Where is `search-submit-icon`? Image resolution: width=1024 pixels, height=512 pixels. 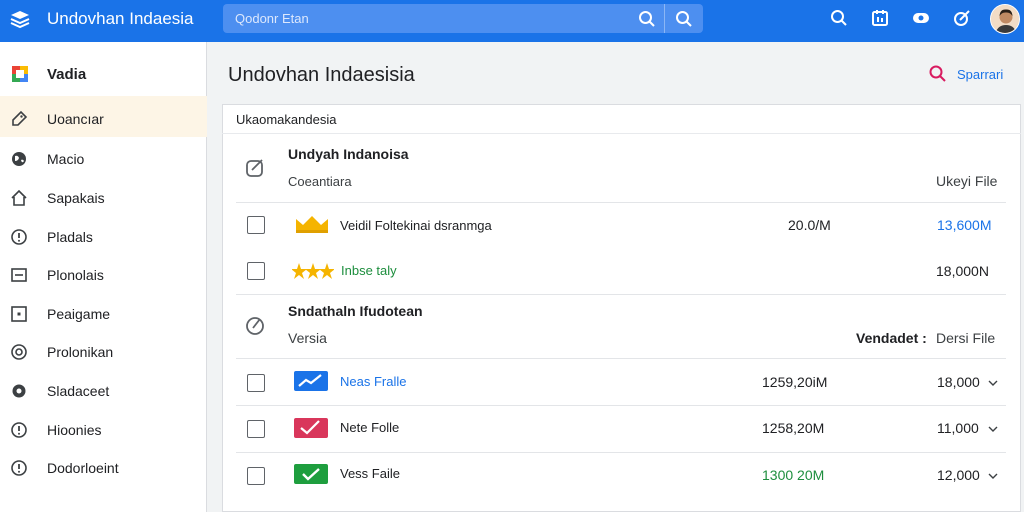
search-submit-icon is located at coordinates (684, 19).